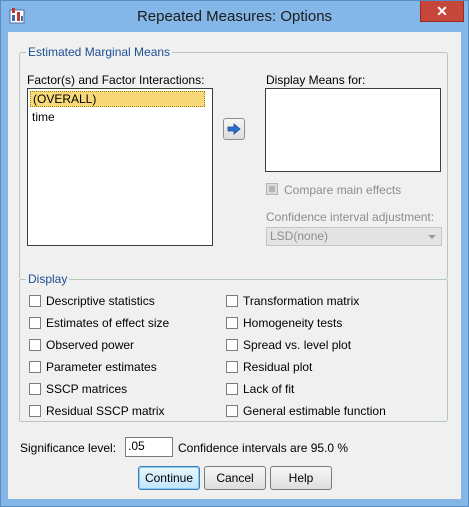 The image size is (469, 507). Describe the element at coordinates (232, 345) in the screenshot. I see `spread-level-plot-checkbox` at that location.